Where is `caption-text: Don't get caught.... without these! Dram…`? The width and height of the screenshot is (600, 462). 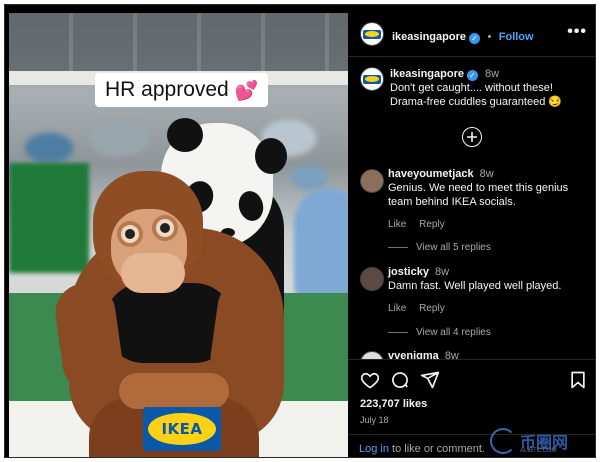
caption-text: Don't get caught.... without these! Dram… is located at coordinates (476, 95).